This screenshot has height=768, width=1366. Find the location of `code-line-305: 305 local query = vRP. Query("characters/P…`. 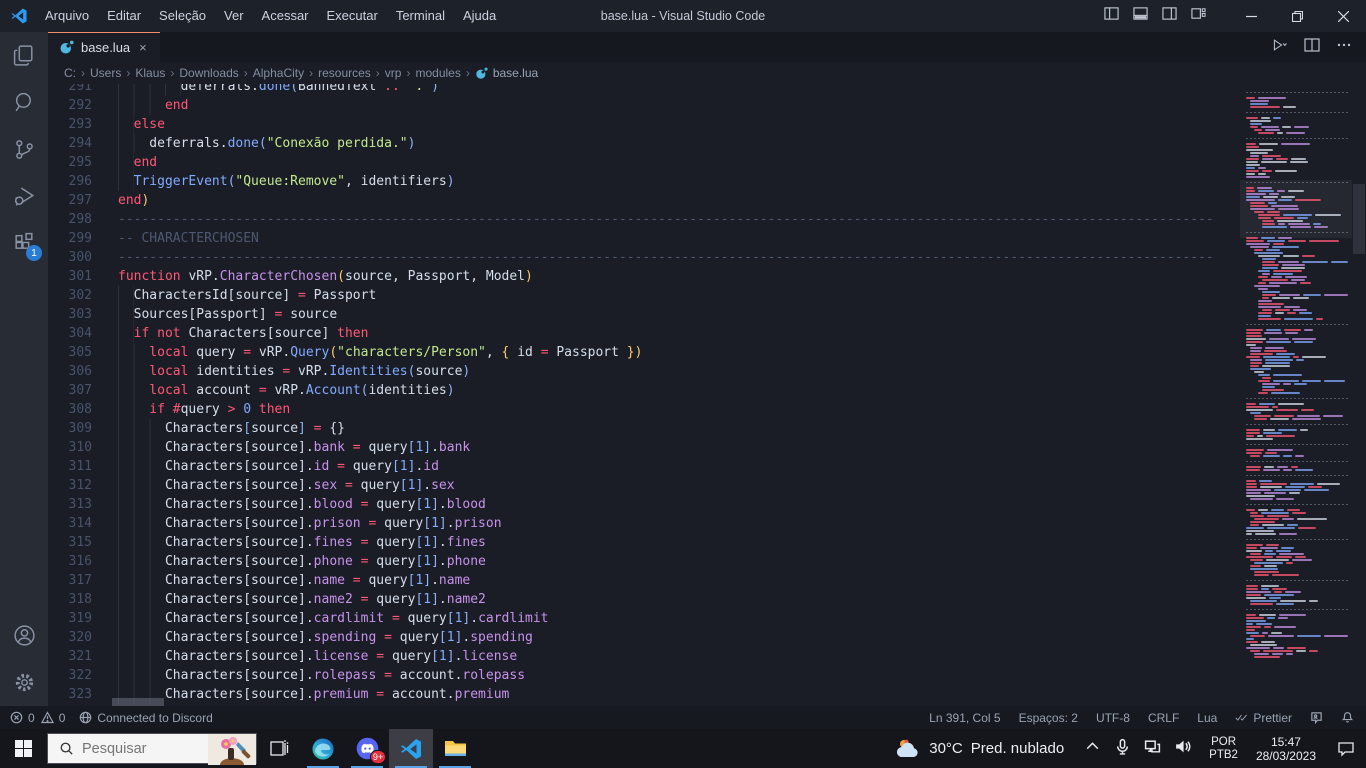

code-line-305: 305 local query = vRP. Query("characters/P… is located at coordinates (644, 352).